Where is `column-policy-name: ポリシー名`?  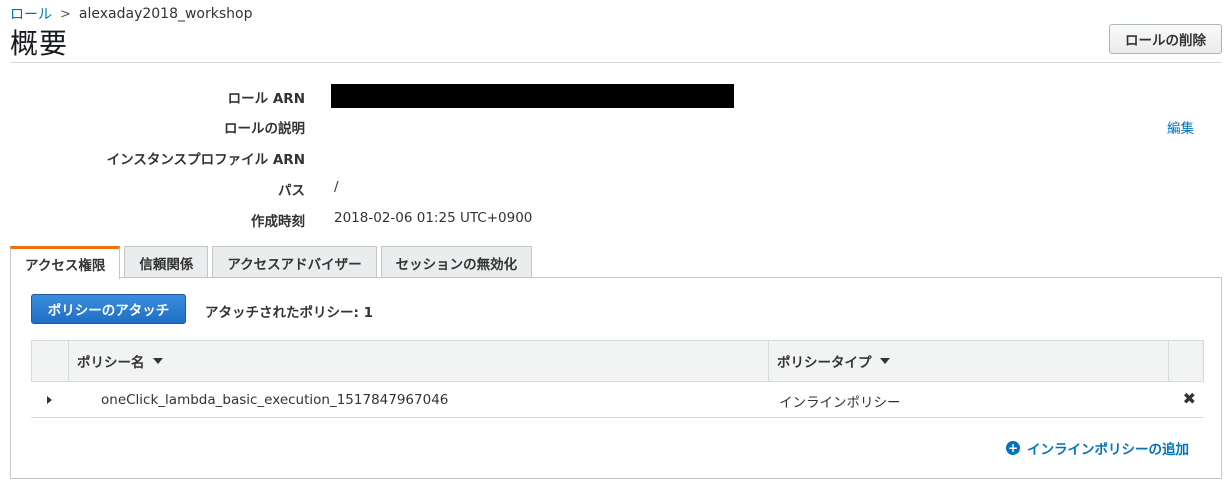 column-policy-name: ポリシー名 is located at coordinates (418, 361).